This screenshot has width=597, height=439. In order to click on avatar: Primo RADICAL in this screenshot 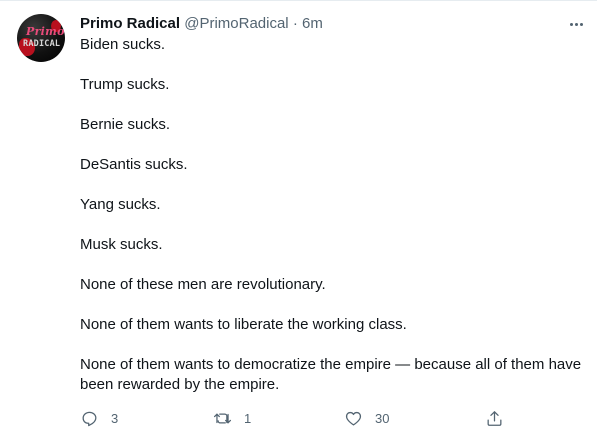, I will do `click(41, 38)`.